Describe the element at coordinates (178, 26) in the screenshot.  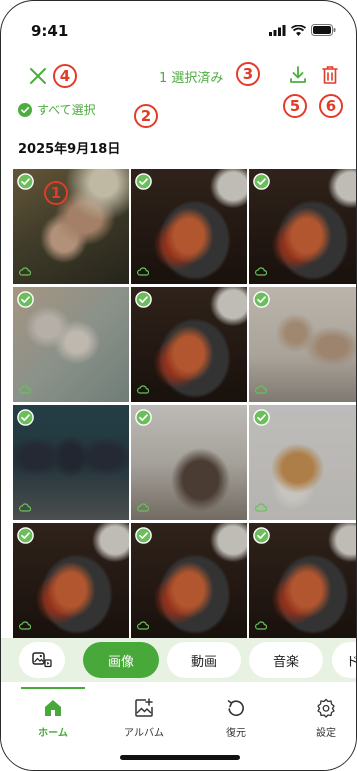
I see `status-bar: 9:41` at that location.